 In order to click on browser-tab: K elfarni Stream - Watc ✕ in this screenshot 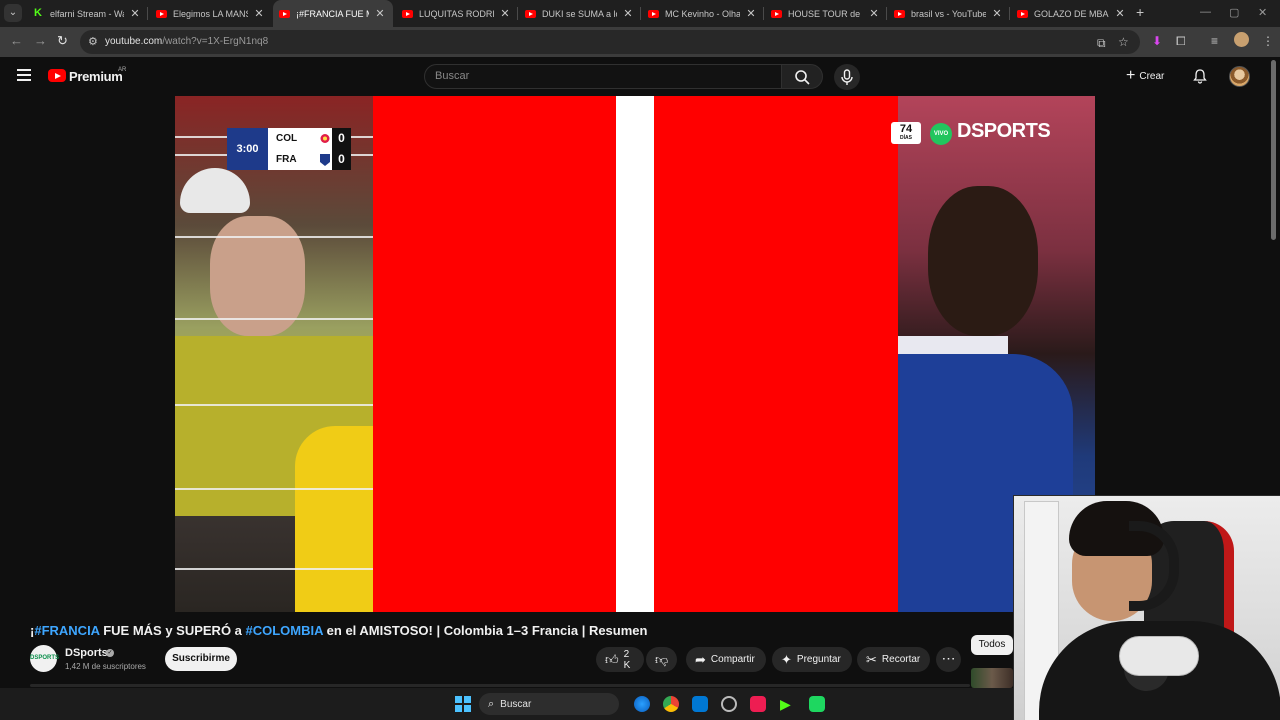, I will do `click(88, 13)`.